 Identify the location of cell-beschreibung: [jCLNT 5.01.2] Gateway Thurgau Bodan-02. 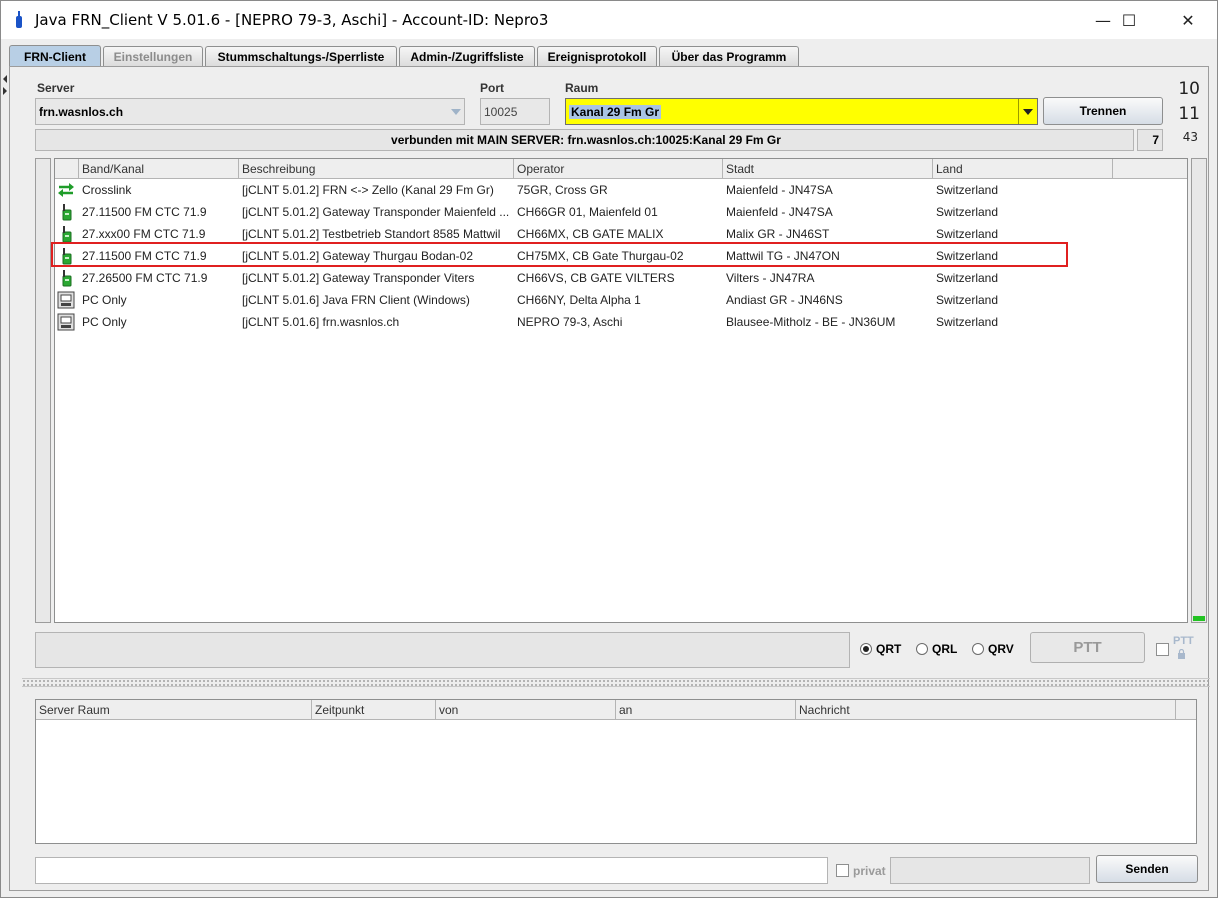
(358, 256).